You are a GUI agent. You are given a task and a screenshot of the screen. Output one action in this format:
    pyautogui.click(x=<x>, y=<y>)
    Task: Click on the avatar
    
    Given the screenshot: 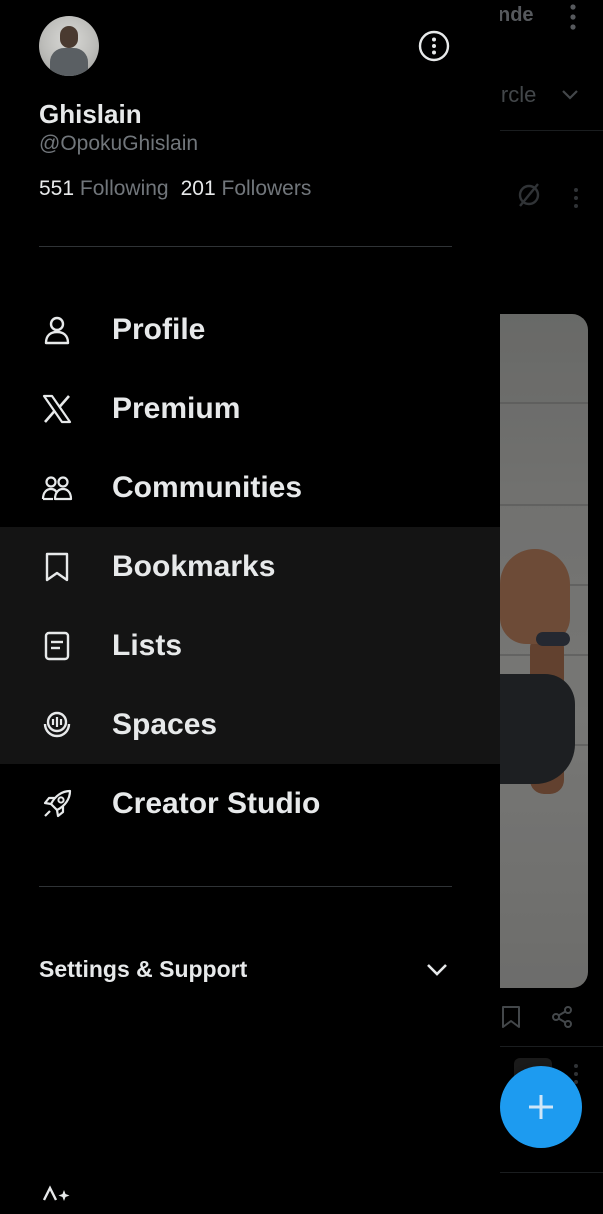 What is the action you would take?
    pyautogui.click(x=69, y=46)
    